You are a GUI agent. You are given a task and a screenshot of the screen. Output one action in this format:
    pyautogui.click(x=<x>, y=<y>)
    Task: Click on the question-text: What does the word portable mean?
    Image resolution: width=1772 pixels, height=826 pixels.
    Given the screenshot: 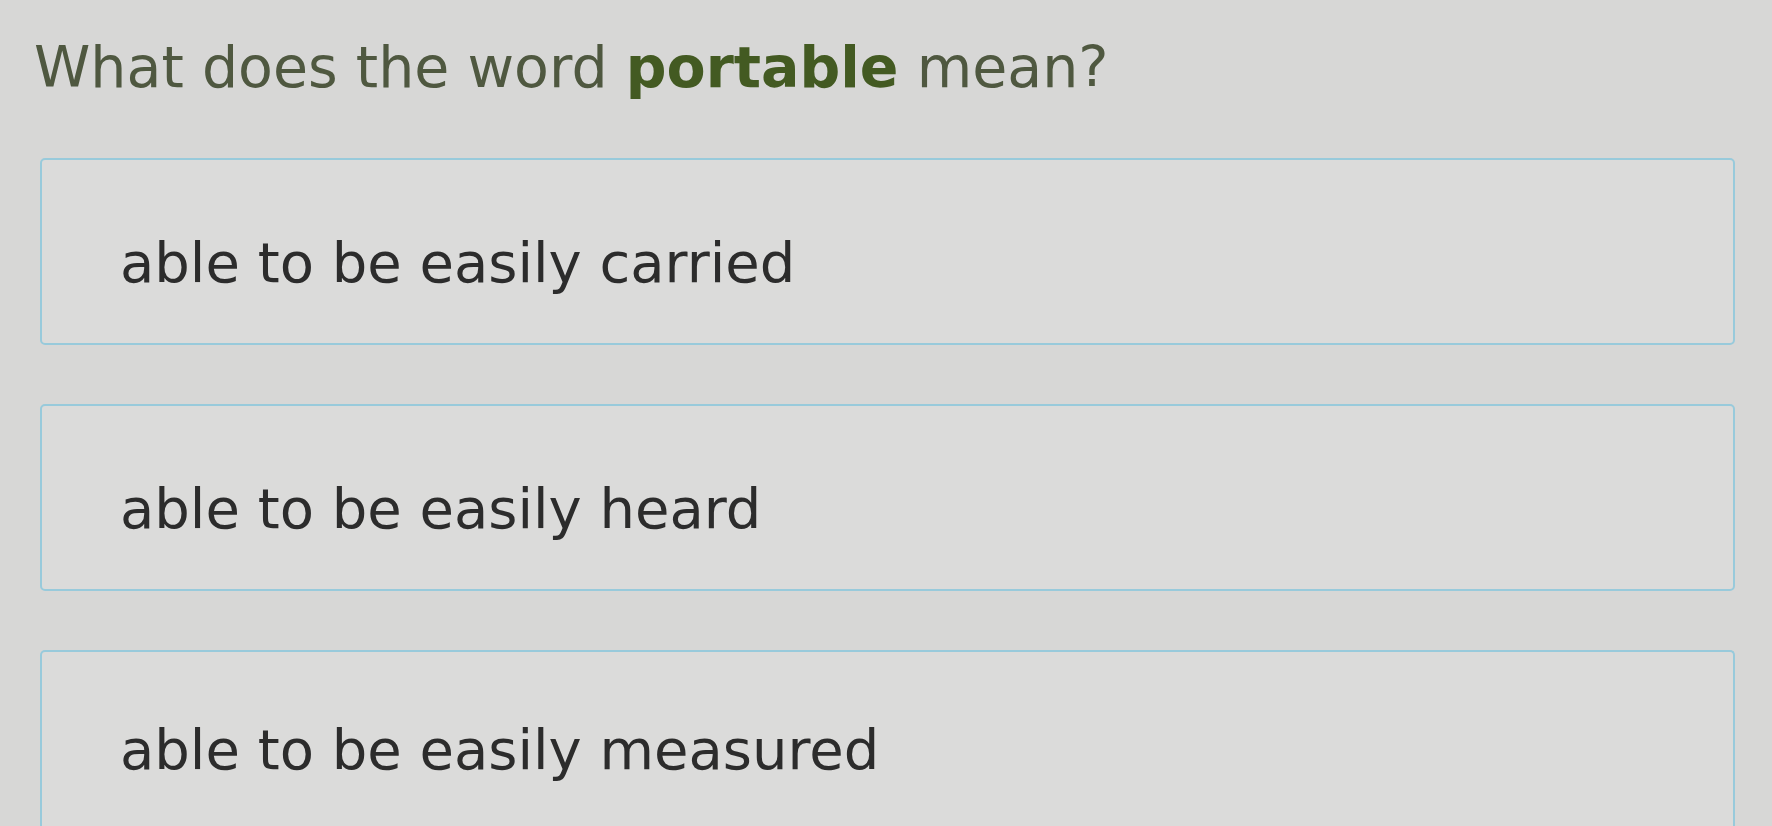 What is the action you would take?
    pyautogui.click(x=571, y=67)
    